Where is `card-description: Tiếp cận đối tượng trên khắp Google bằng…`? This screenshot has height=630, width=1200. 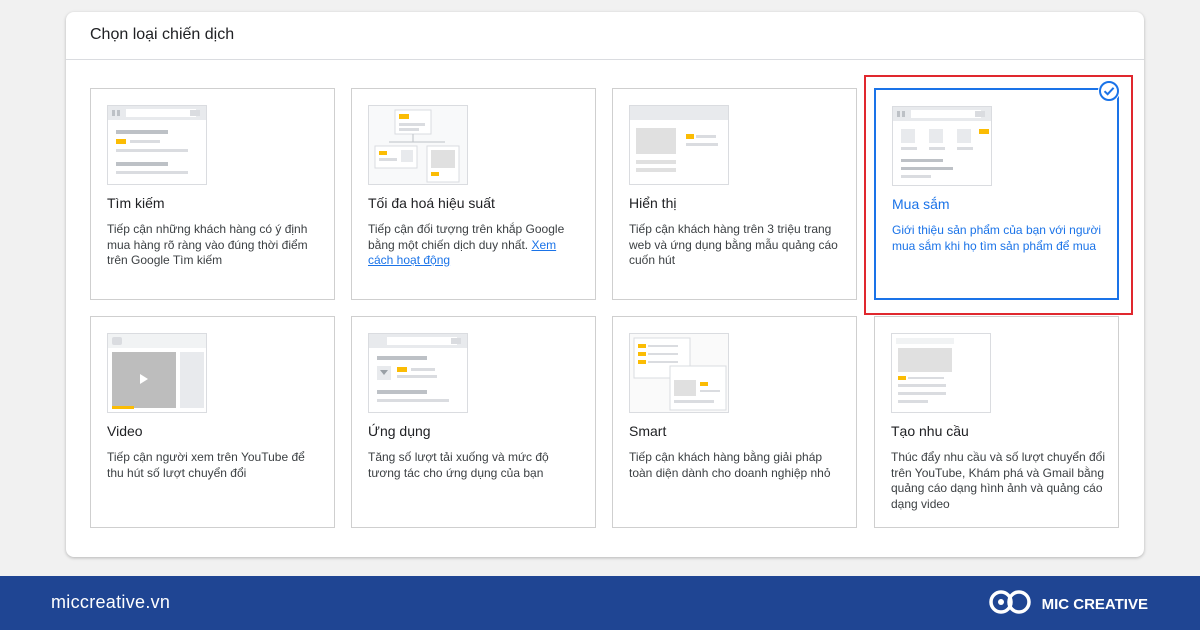
card-description: Tiếp cận đối tượng trên khắp Google bằng… is located at coordinates (475, 245).